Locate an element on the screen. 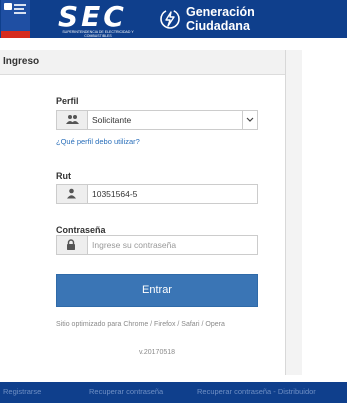 This screenshot has height=403, width=347. program-title-line1: Generación is located at coordinates (220, 12).